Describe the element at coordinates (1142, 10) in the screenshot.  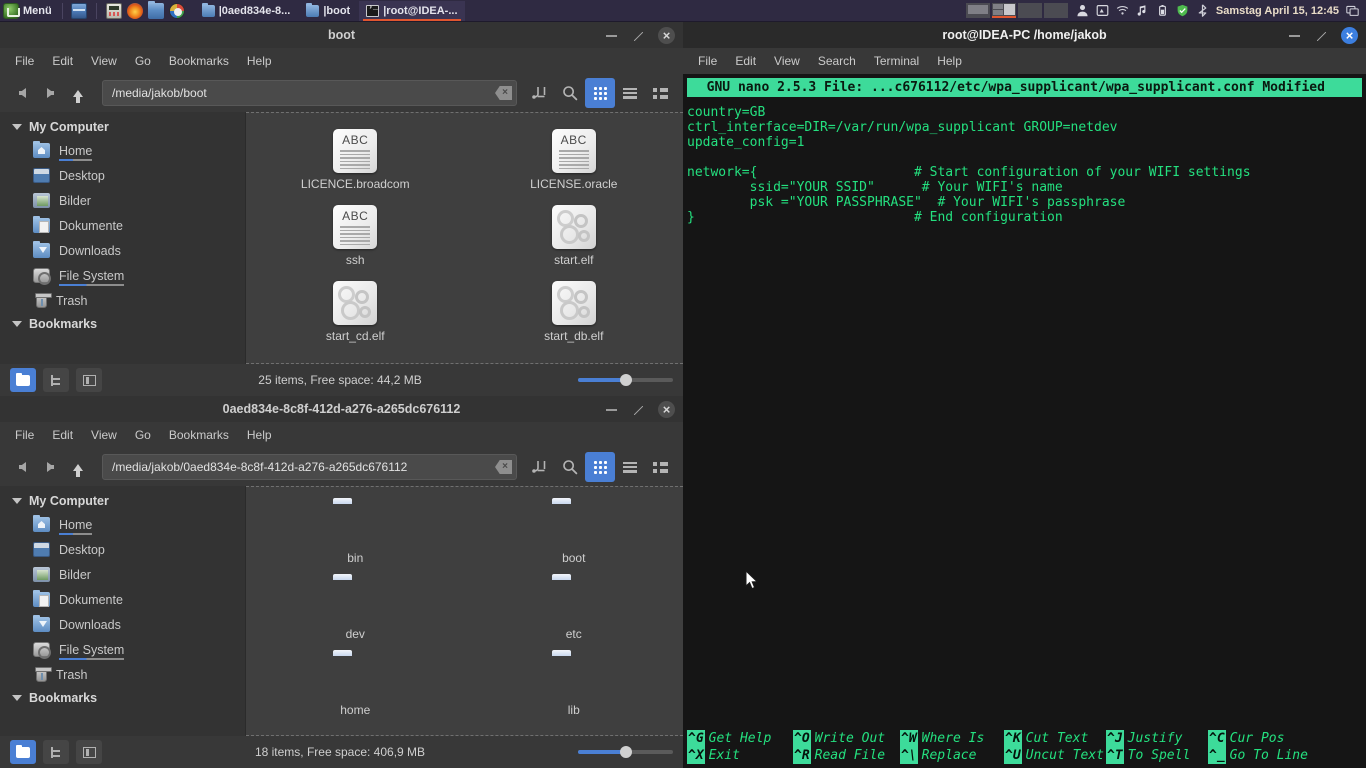
I see `music-note-icon` at that location.